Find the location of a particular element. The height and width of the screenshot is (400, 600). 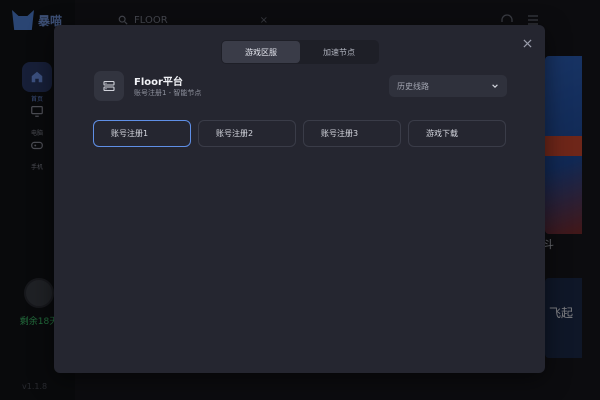

platform-title: Floor平台 is located at coordinates (158, 82).